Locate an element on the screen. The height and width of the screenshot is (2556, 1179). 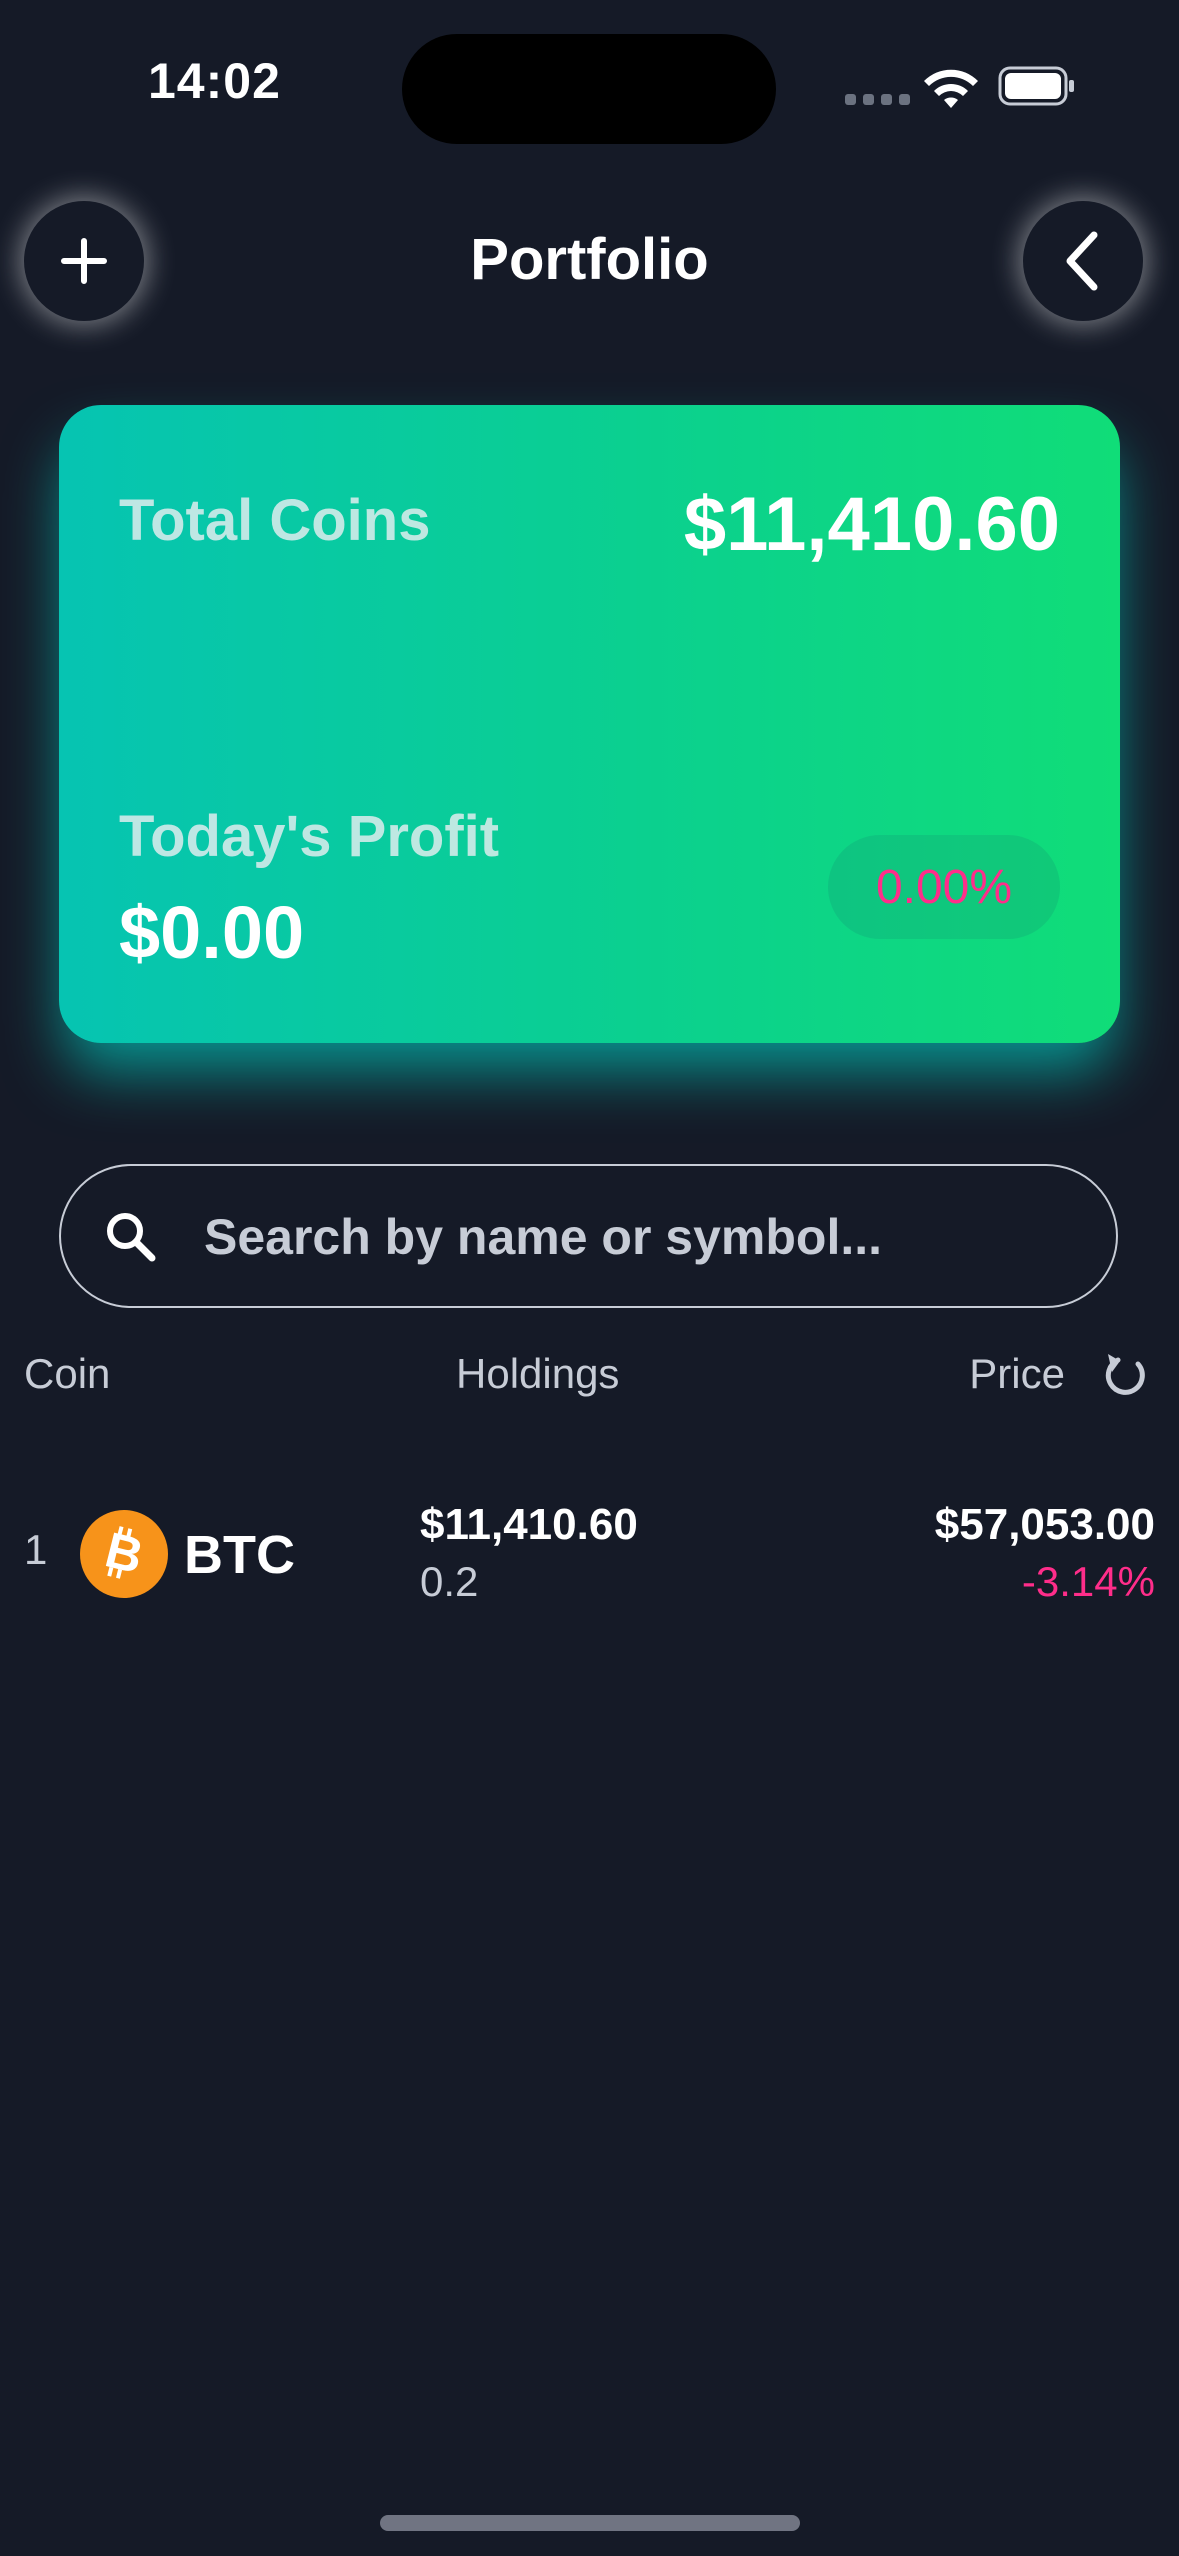
chevron-left-icon is located at coordinates (1082, 261).